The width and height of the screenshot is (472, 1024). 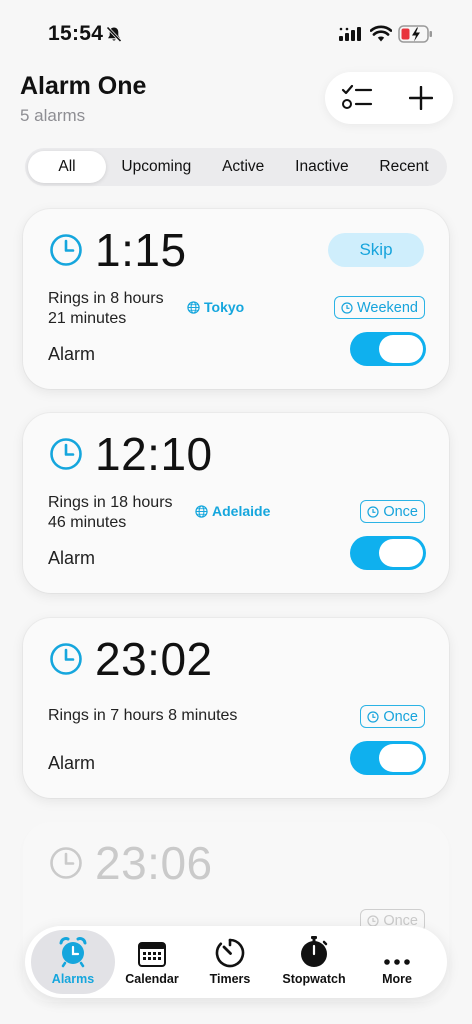 I want to click on tab-bar: Alarms Calendar Timers Stopwatch More, so click(x=236, y=962).